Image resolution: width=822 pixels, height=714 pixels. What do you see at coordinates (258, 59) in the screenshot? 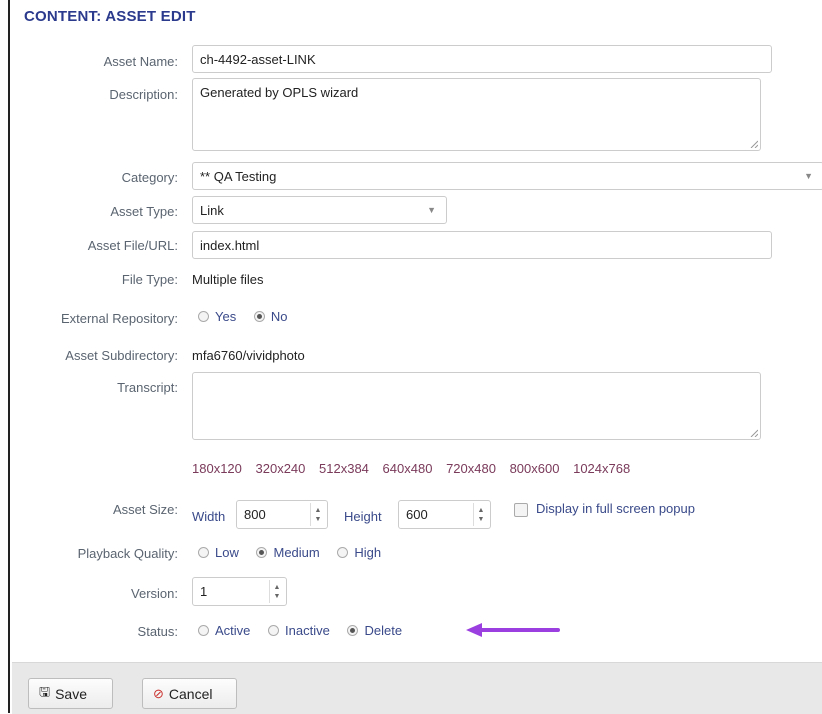
I see `asset-name-value: ch-4492-asset-LINK` at bounding box center [258, 59].